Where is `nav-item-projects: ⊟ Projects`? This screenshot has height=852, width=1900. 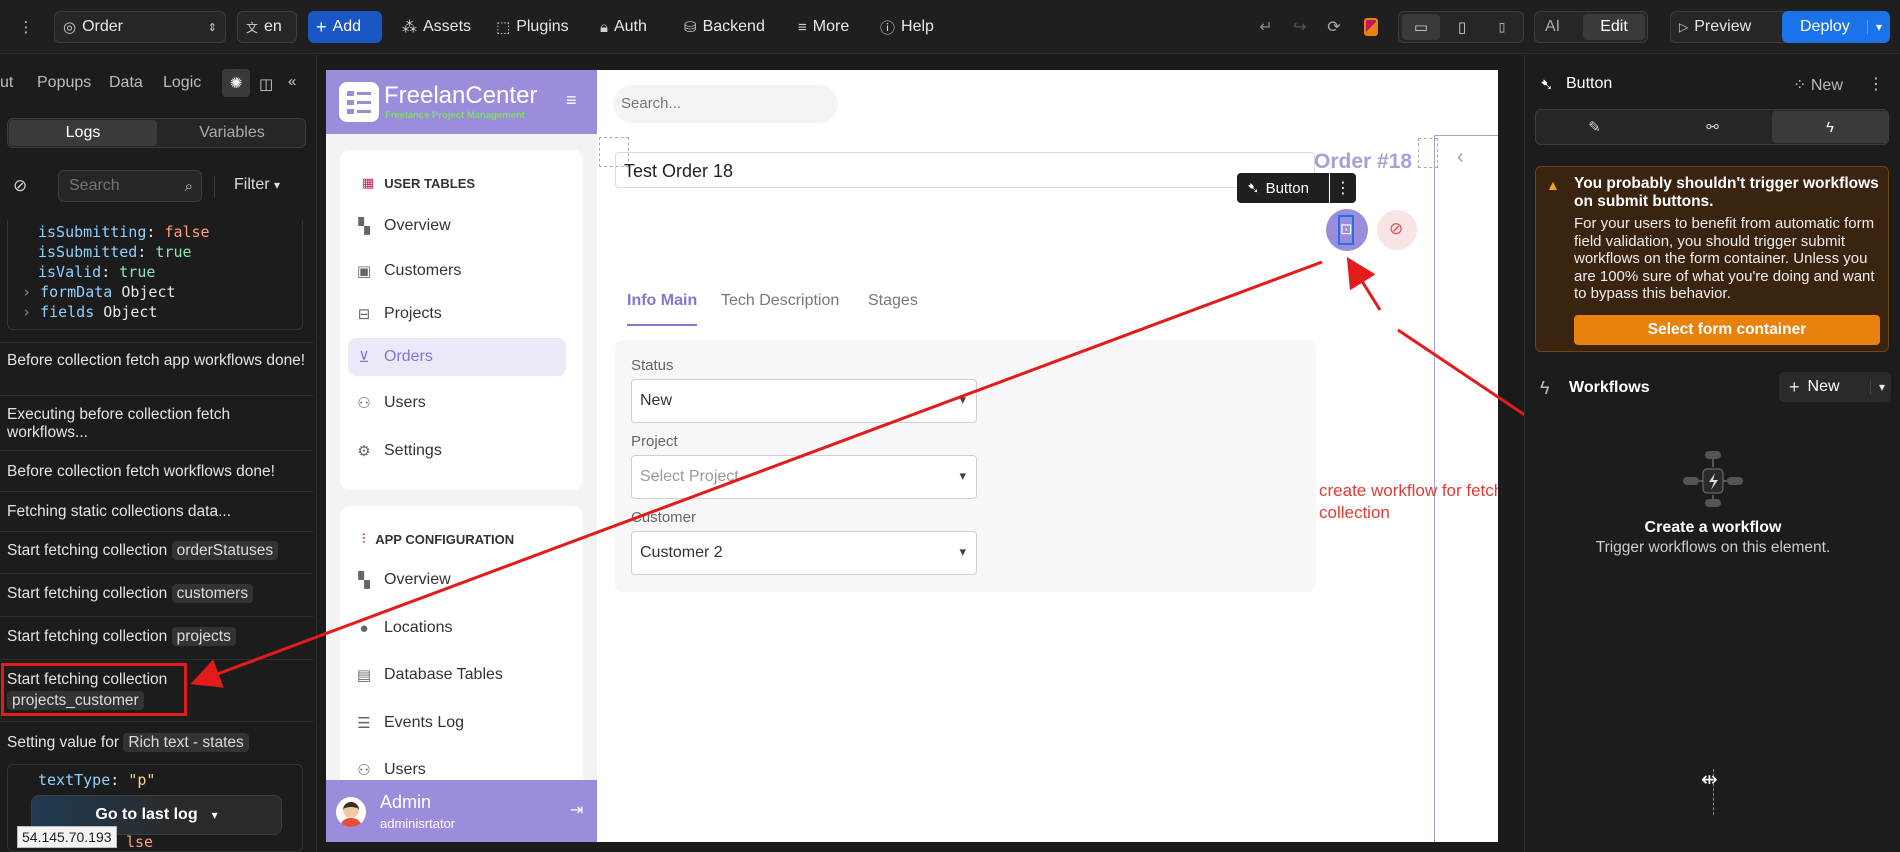
nav-item-projects: ⊟ Projects is located at coordinates (457, 314).